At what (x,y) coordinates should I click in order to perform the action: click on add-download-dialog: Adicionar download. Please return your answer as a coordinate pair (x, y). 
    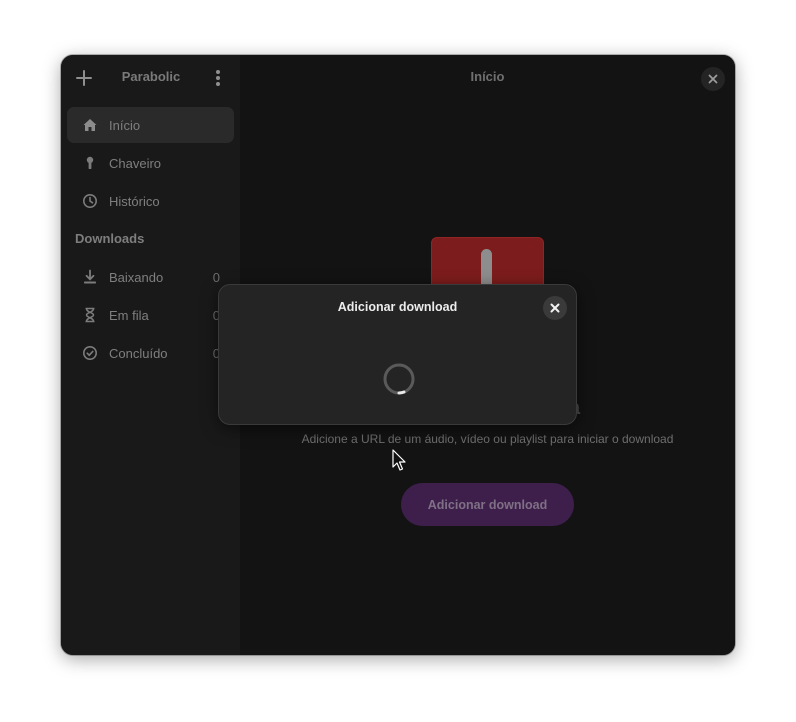
    Looking at the image, I should click on (397, 354).